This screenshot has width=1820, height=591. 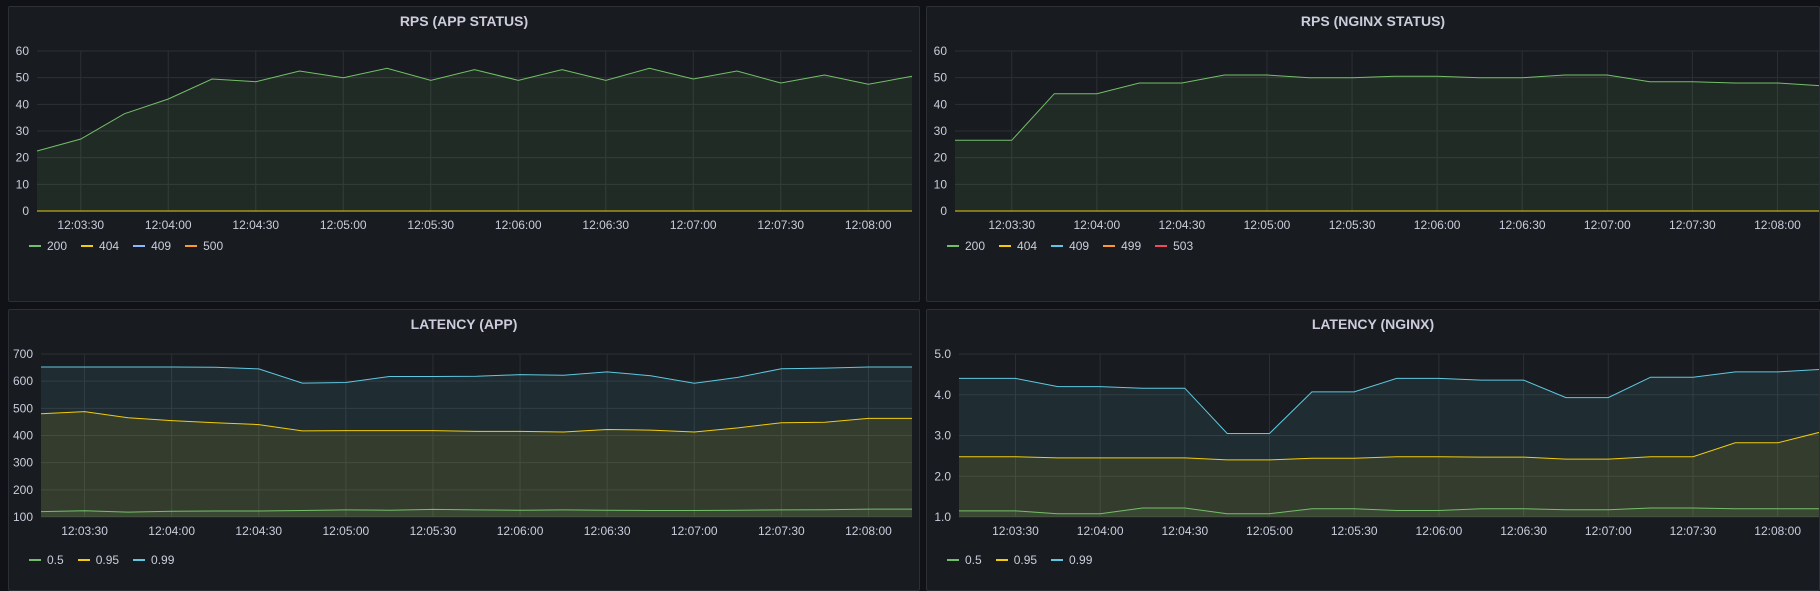 What do you see at coordinates (23, 490) in the screenshot?
I see `y-tick-label: 200` at bounding box center [23, 490].